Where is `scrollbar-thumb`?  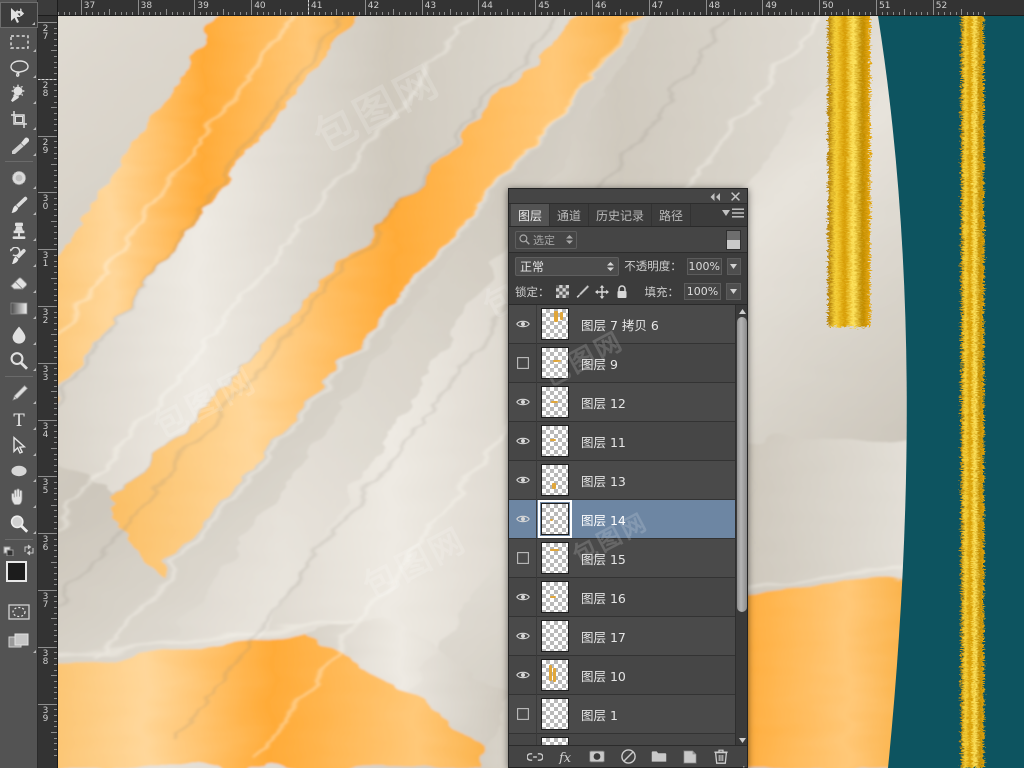
scrollbar-thumb is located at coordinates (742, 464).